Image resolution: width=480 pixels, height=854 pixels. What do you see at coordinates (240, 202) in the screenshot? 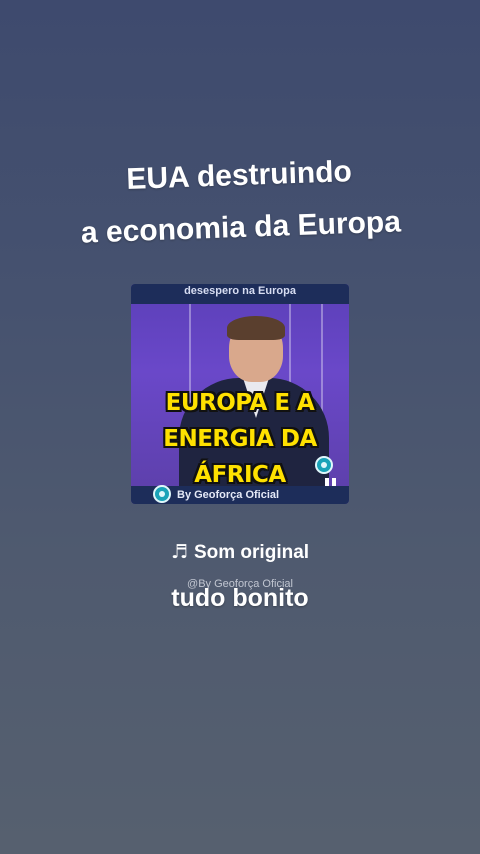
I see `headline-text: EUA destruindo a economia da Europa` at bounding box center [240, 202].